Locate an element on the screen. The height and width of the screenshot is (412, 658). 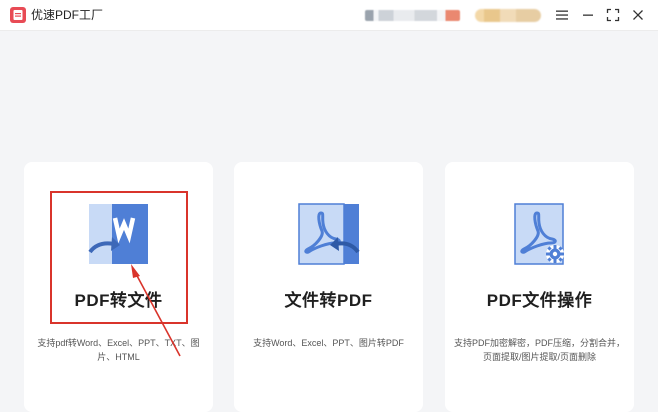
fullscreen-button is located at coordinates (613, 15).